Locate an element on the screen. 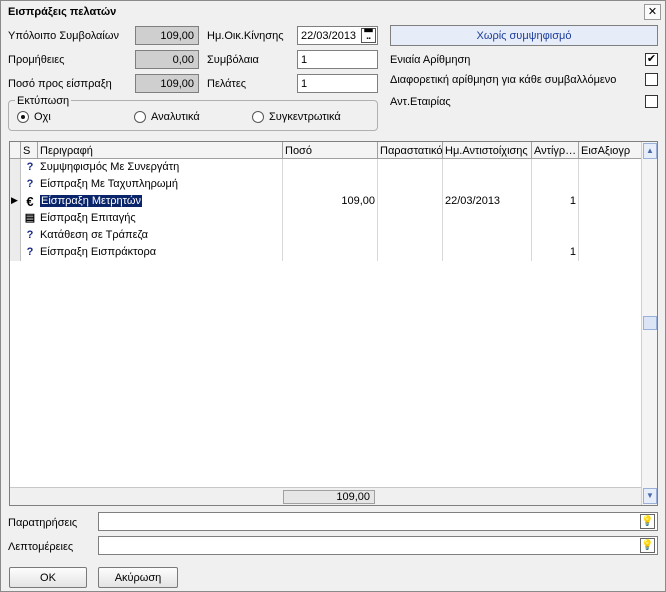 The height and width of the screenshot is (592, 666). radio-detailed-label: Αναλυτικά is located at coordinates (175, 117).